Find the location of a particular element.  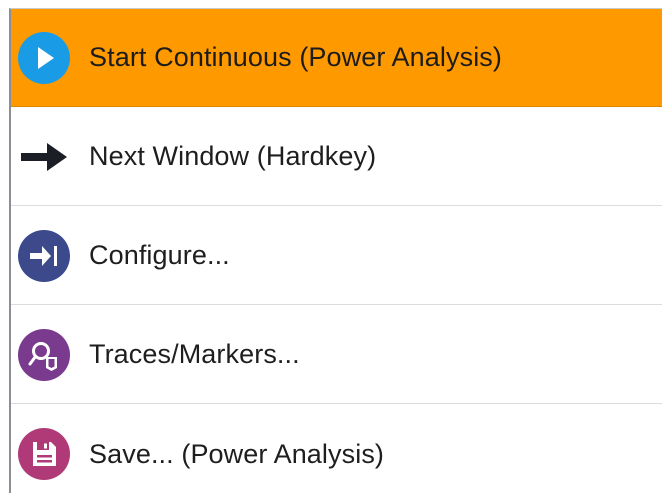

traces-markers-icon is located at coordinates (44, 355).